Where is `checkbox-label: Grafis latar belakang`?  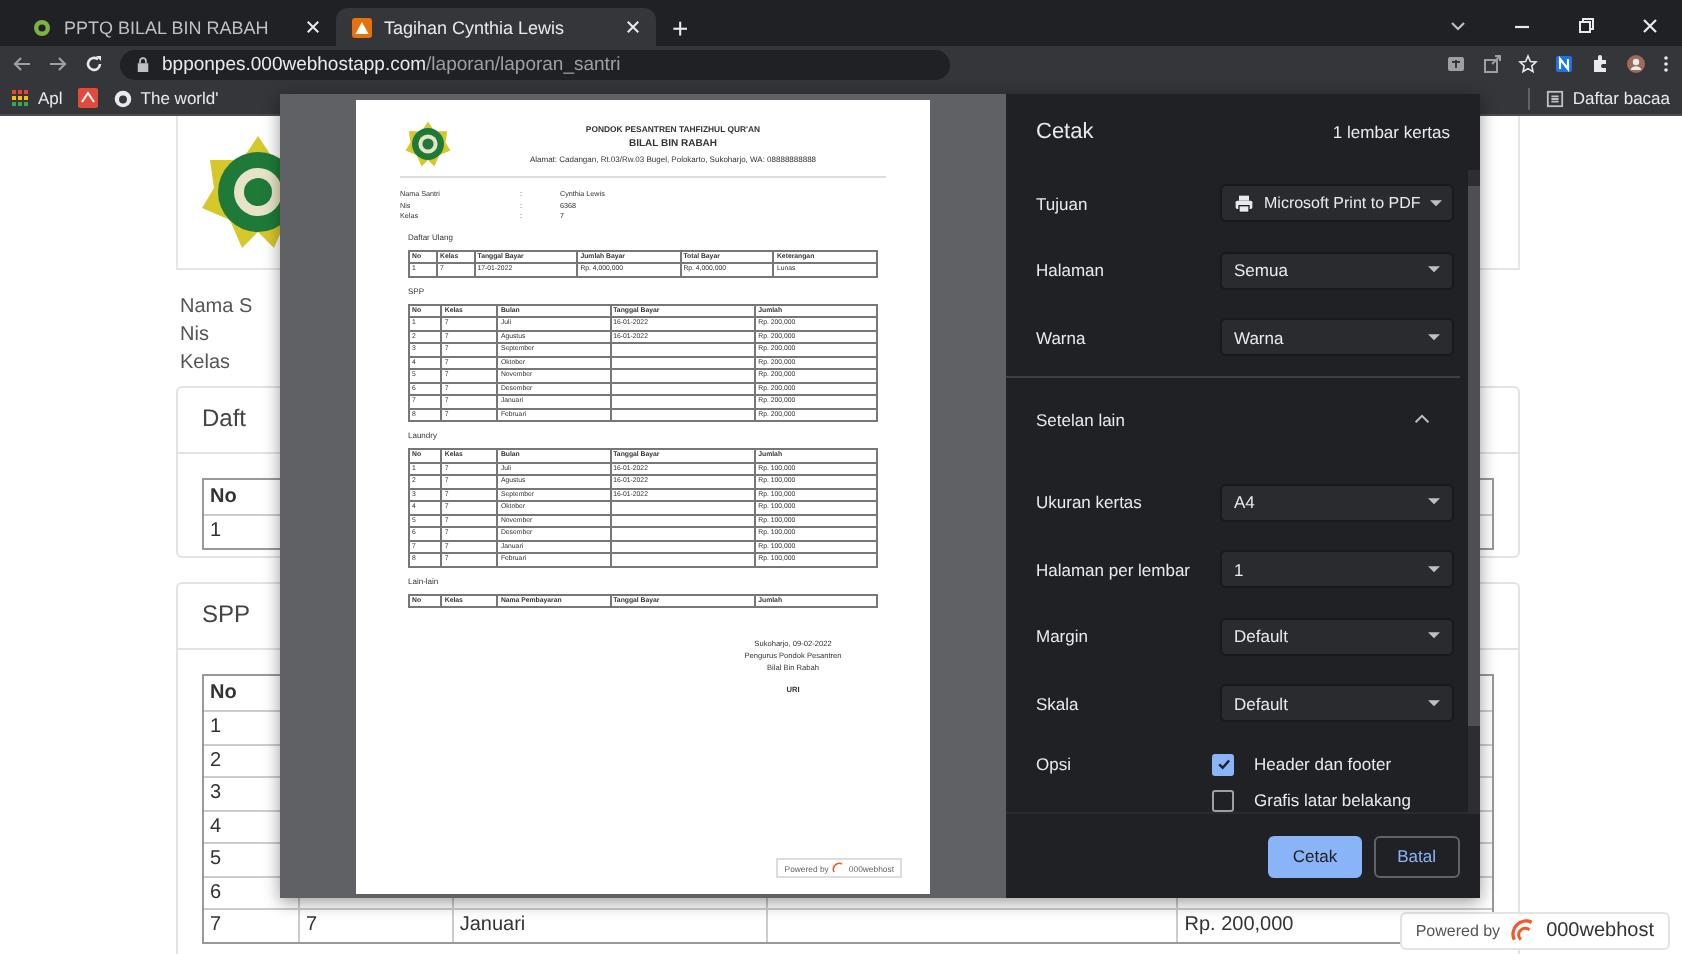 checkbox-label: Grafis latar belakang is located at coordinates (1332, 800).